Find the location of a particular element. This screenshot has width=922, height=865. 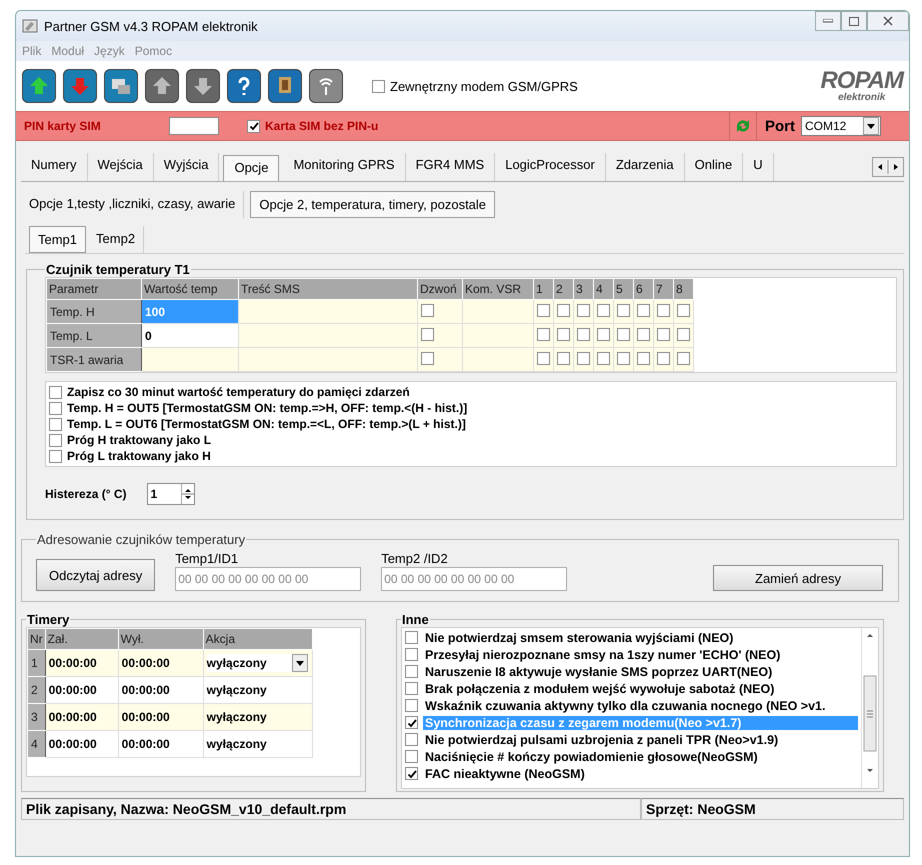

antenna-button is located at coordinates (326, 86).